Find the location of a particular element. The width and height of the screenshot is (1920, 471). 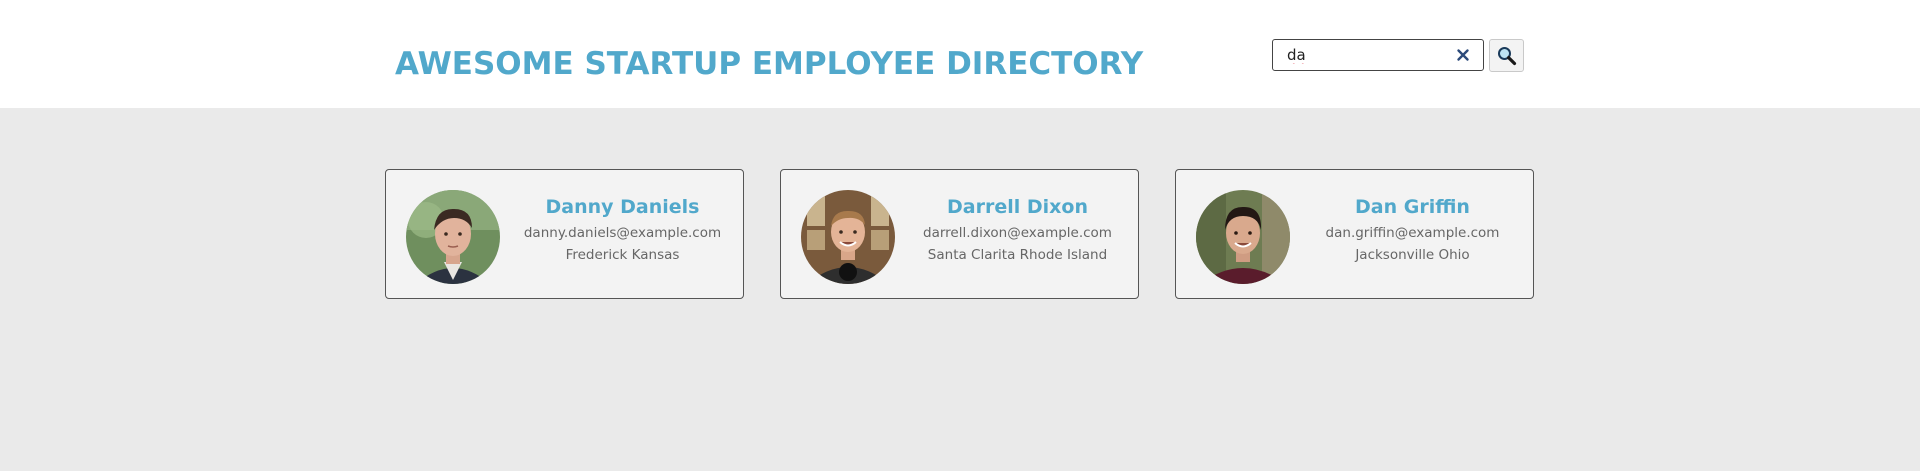

employee-email: dan.griffin@example.com is located at coordinates (1412, 233).